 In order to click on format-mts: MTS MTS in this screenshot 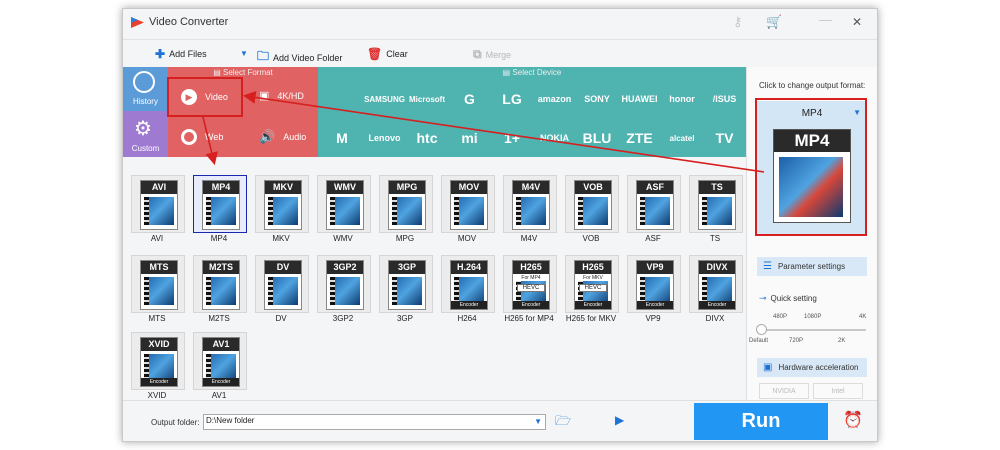, I will do `click(157, 290)`.